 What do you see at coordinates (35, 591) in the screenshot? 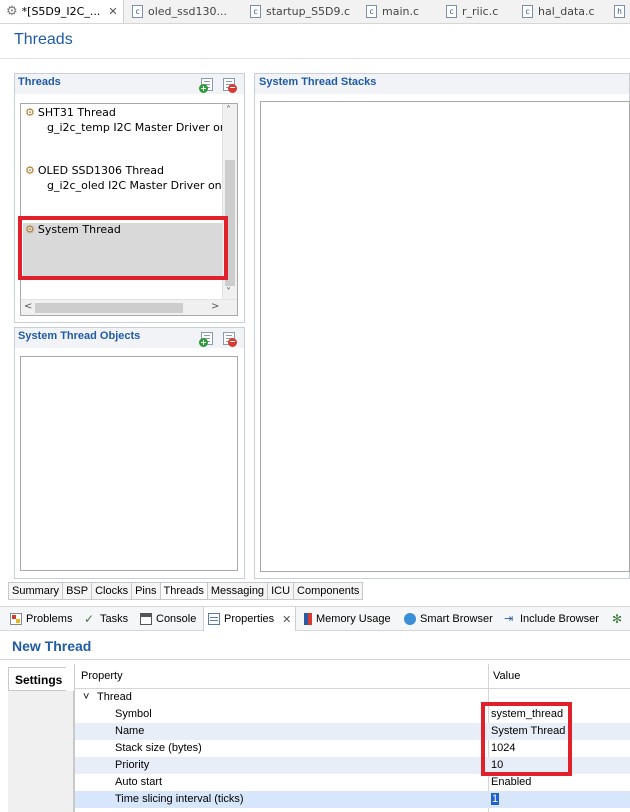
I see `tab-summary: Summary` at bounding box center [35, 591].